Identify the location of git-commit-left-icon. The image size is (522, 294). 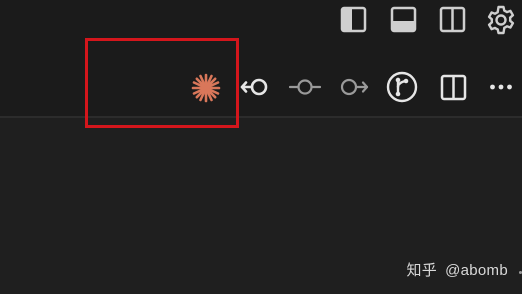
(256, 87).